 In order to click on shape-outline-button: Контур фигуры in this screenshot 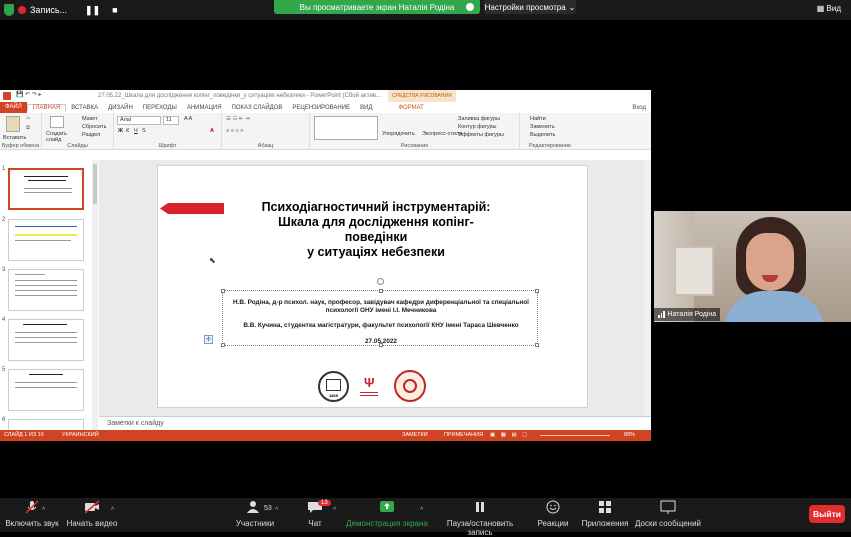, I will do `click(477, 127)`.